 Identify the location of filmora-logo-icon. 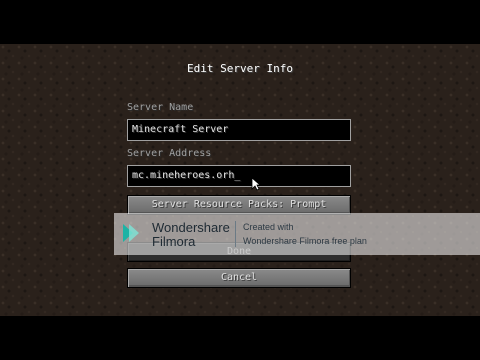
(131, 233).